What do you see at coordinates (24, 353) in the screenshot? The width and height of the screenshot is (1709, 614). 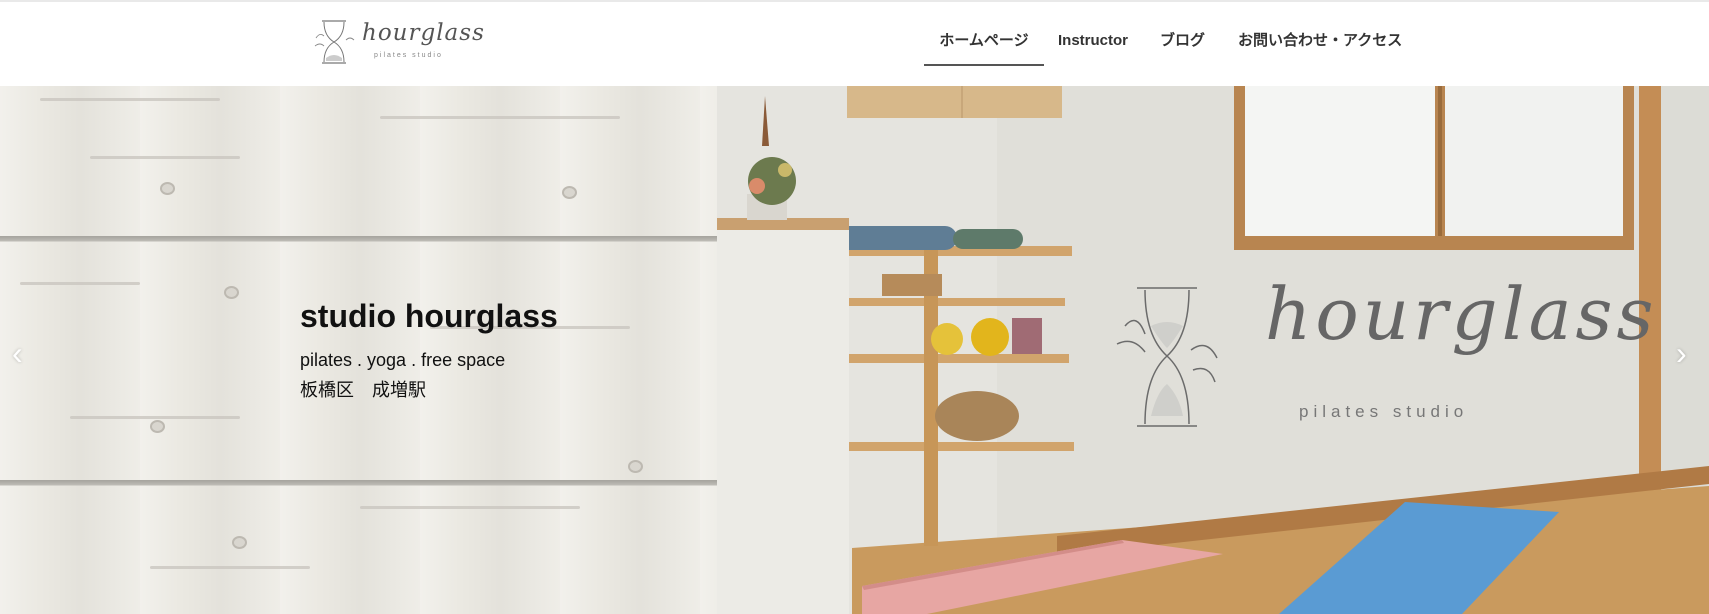 I see `slider-prev-button: ‹` at bounding box center [24, 353].